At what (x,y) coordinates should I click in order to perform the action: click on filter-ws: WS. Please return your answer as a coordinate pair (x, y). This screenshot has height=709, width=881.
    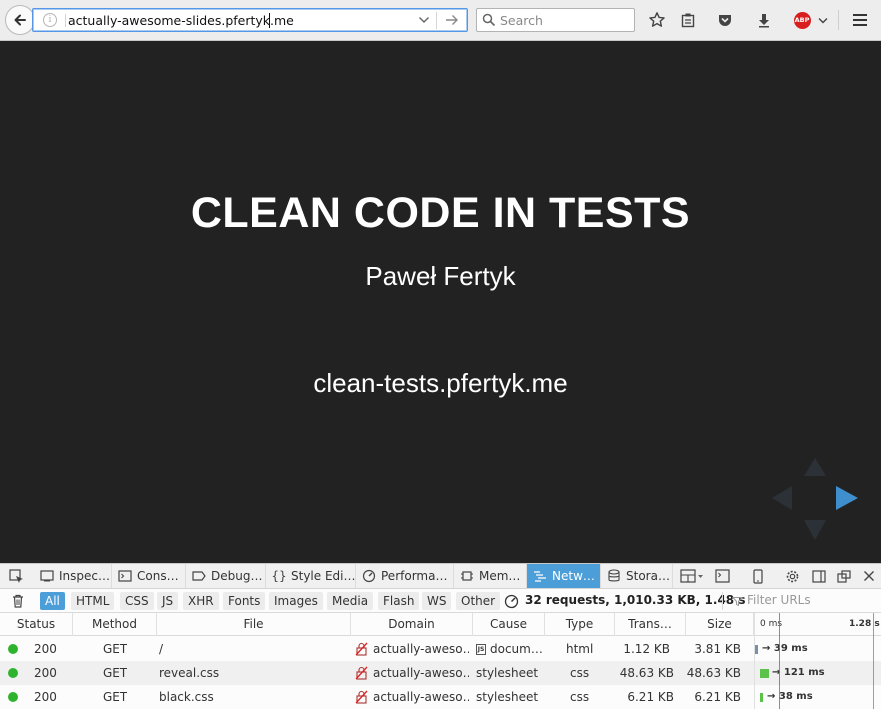
    Looking at the image, I should click on (437, 601).